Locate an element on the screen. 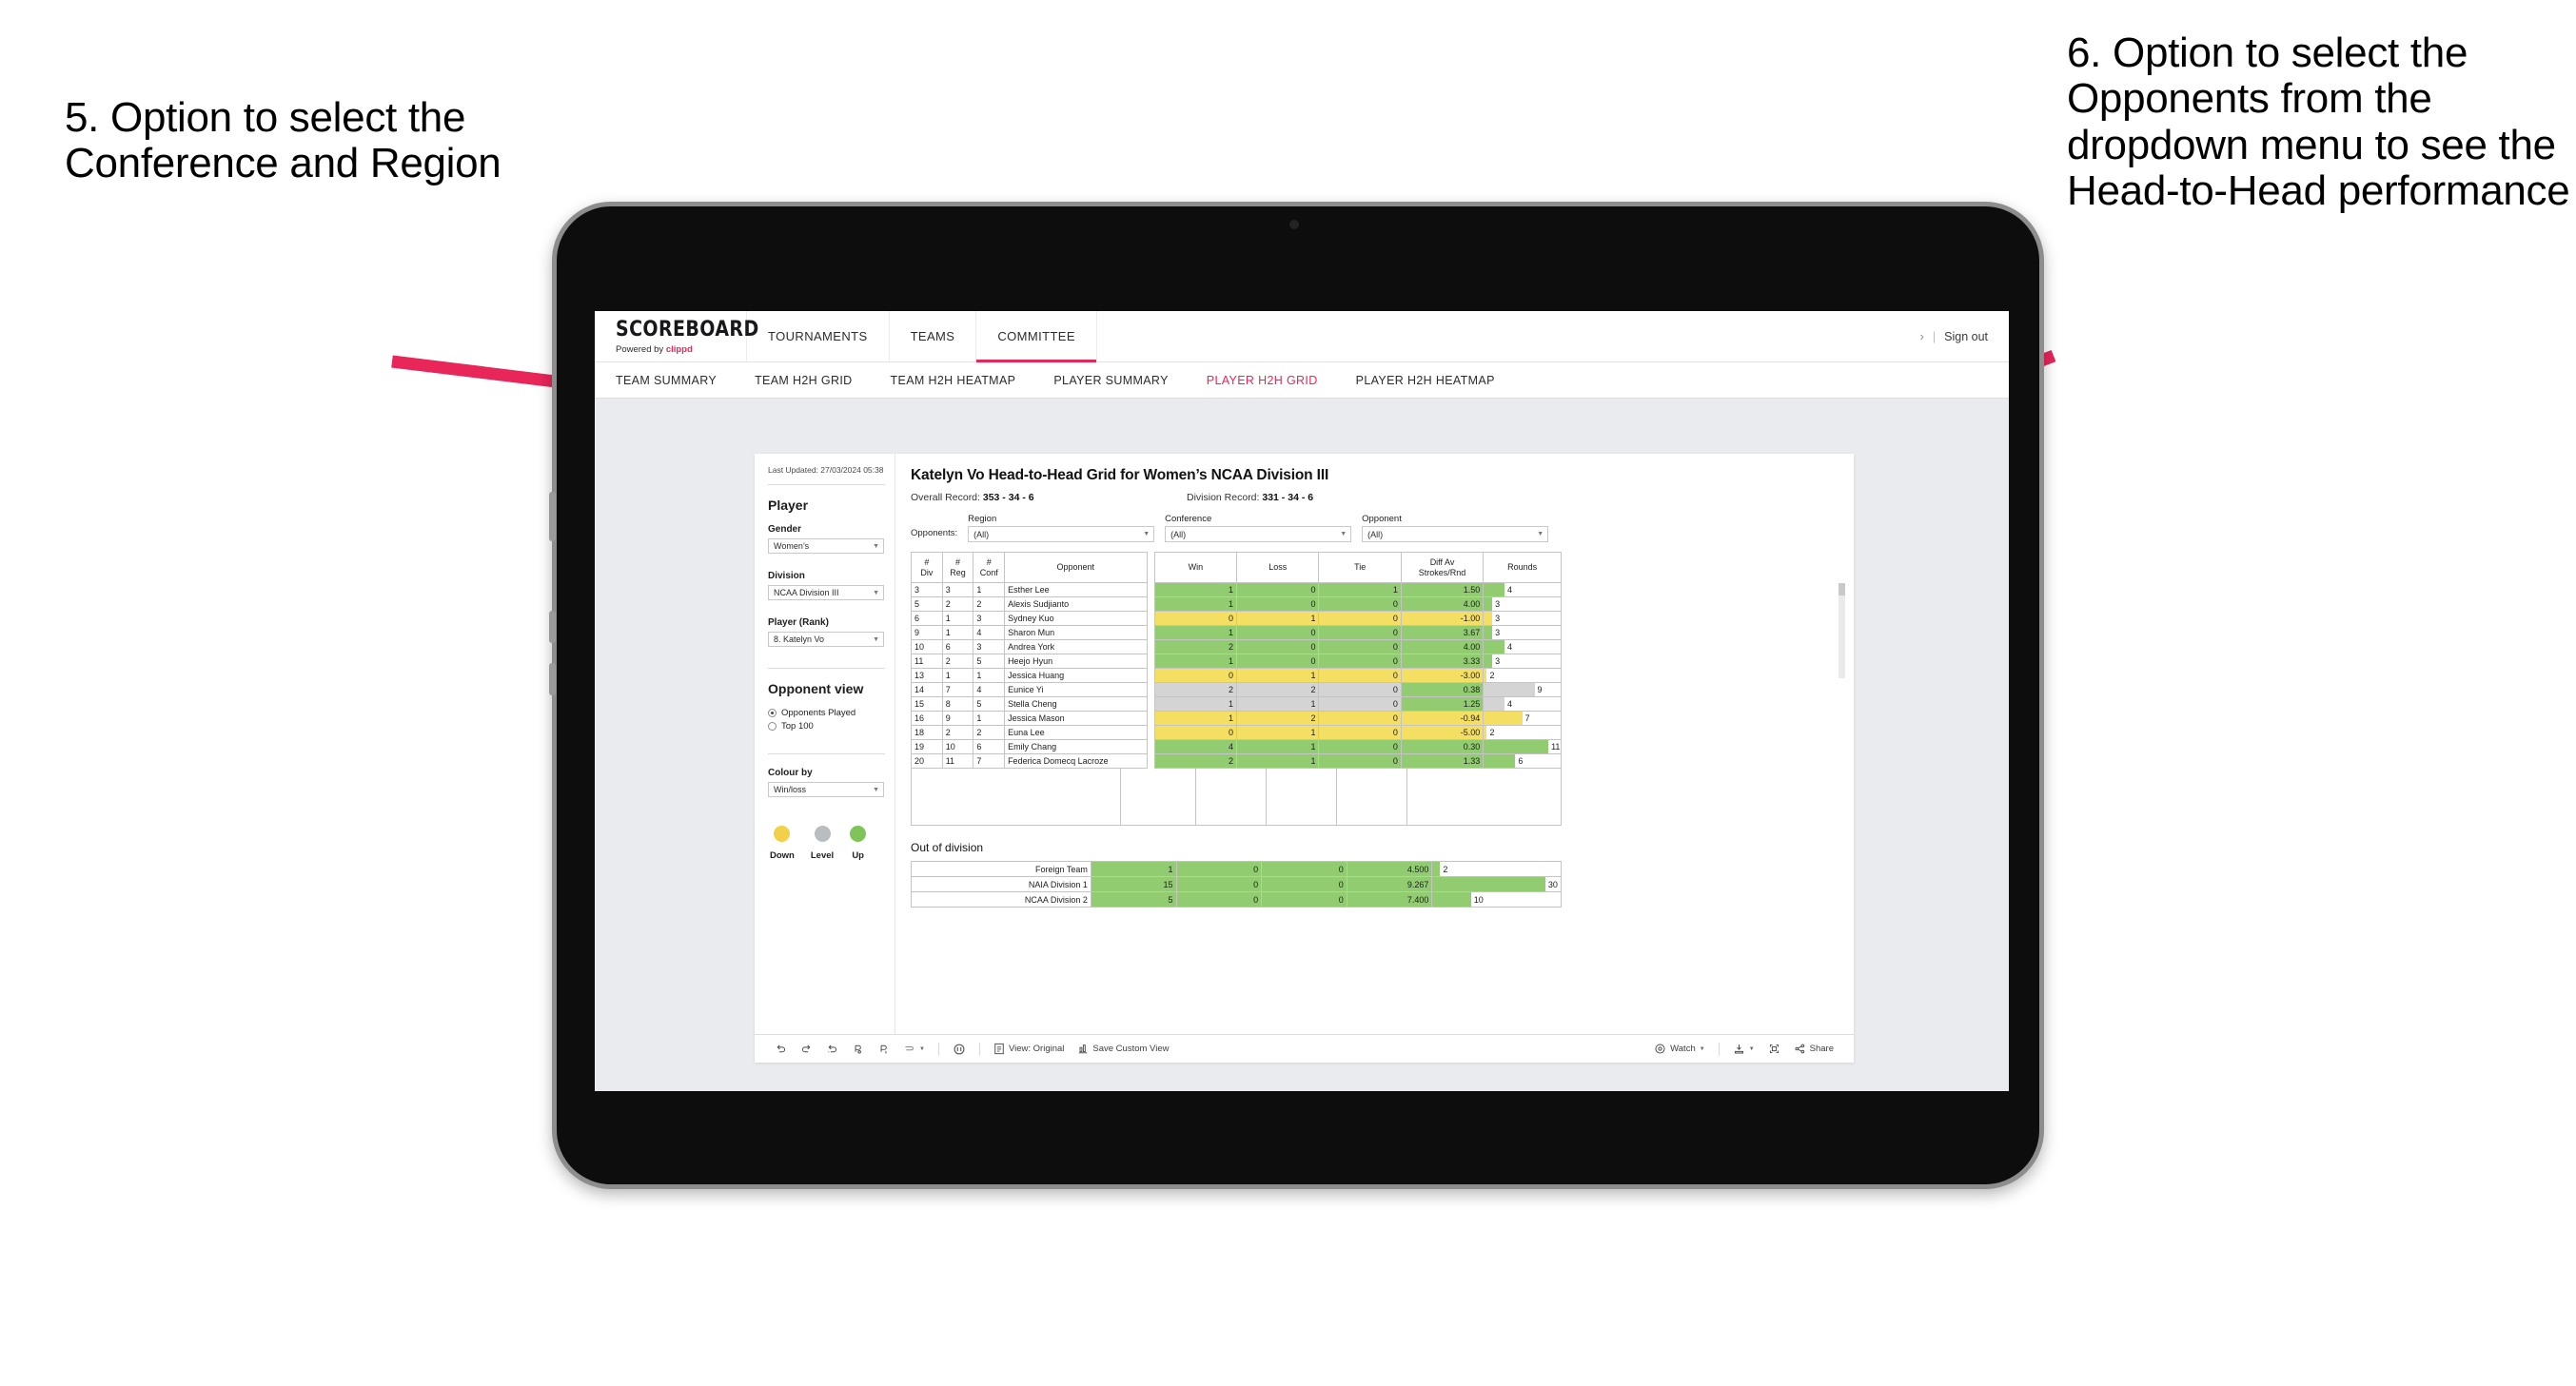  opponent-view-label: Opponent view is located at coordinates (816, 689).